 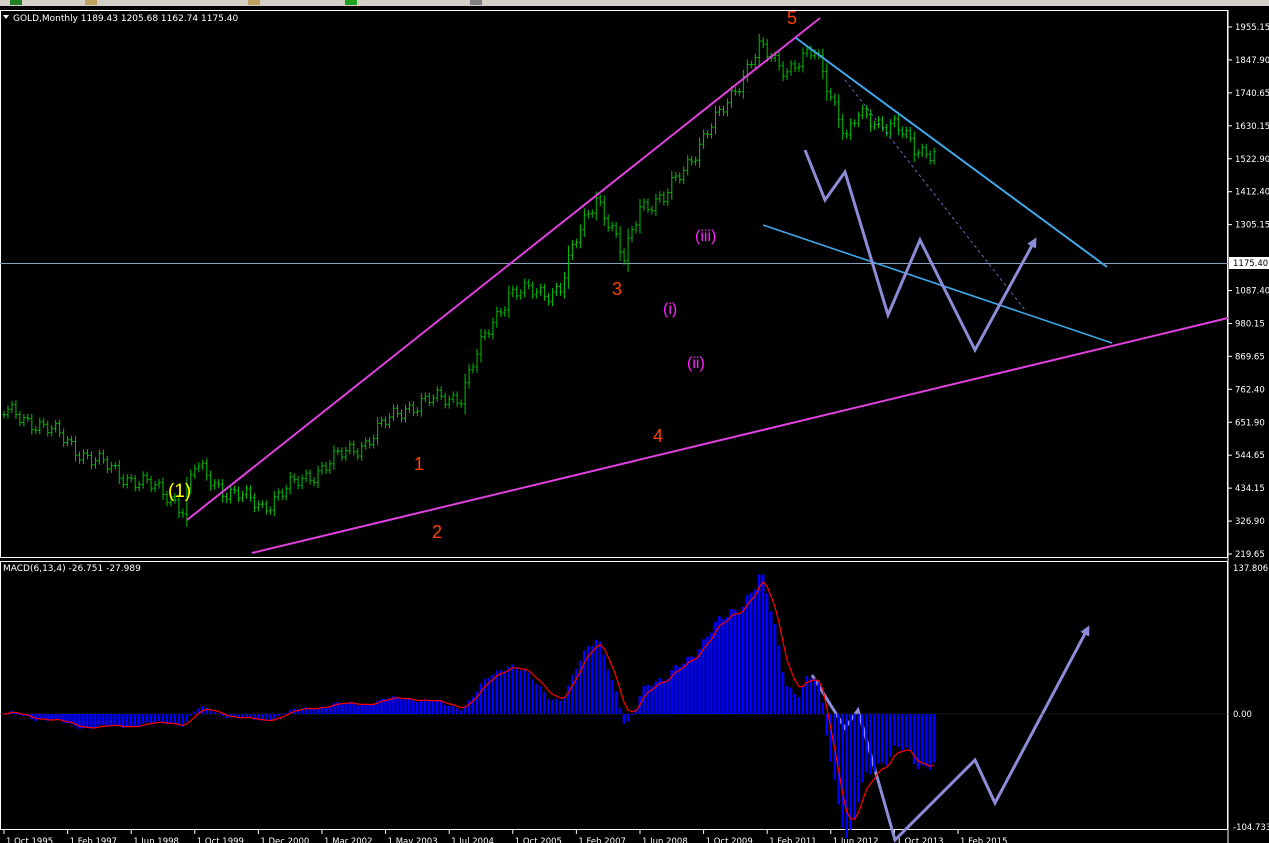 I want to click on time-tick-label: 1 Feb 1997, so click(x=94, y=840).